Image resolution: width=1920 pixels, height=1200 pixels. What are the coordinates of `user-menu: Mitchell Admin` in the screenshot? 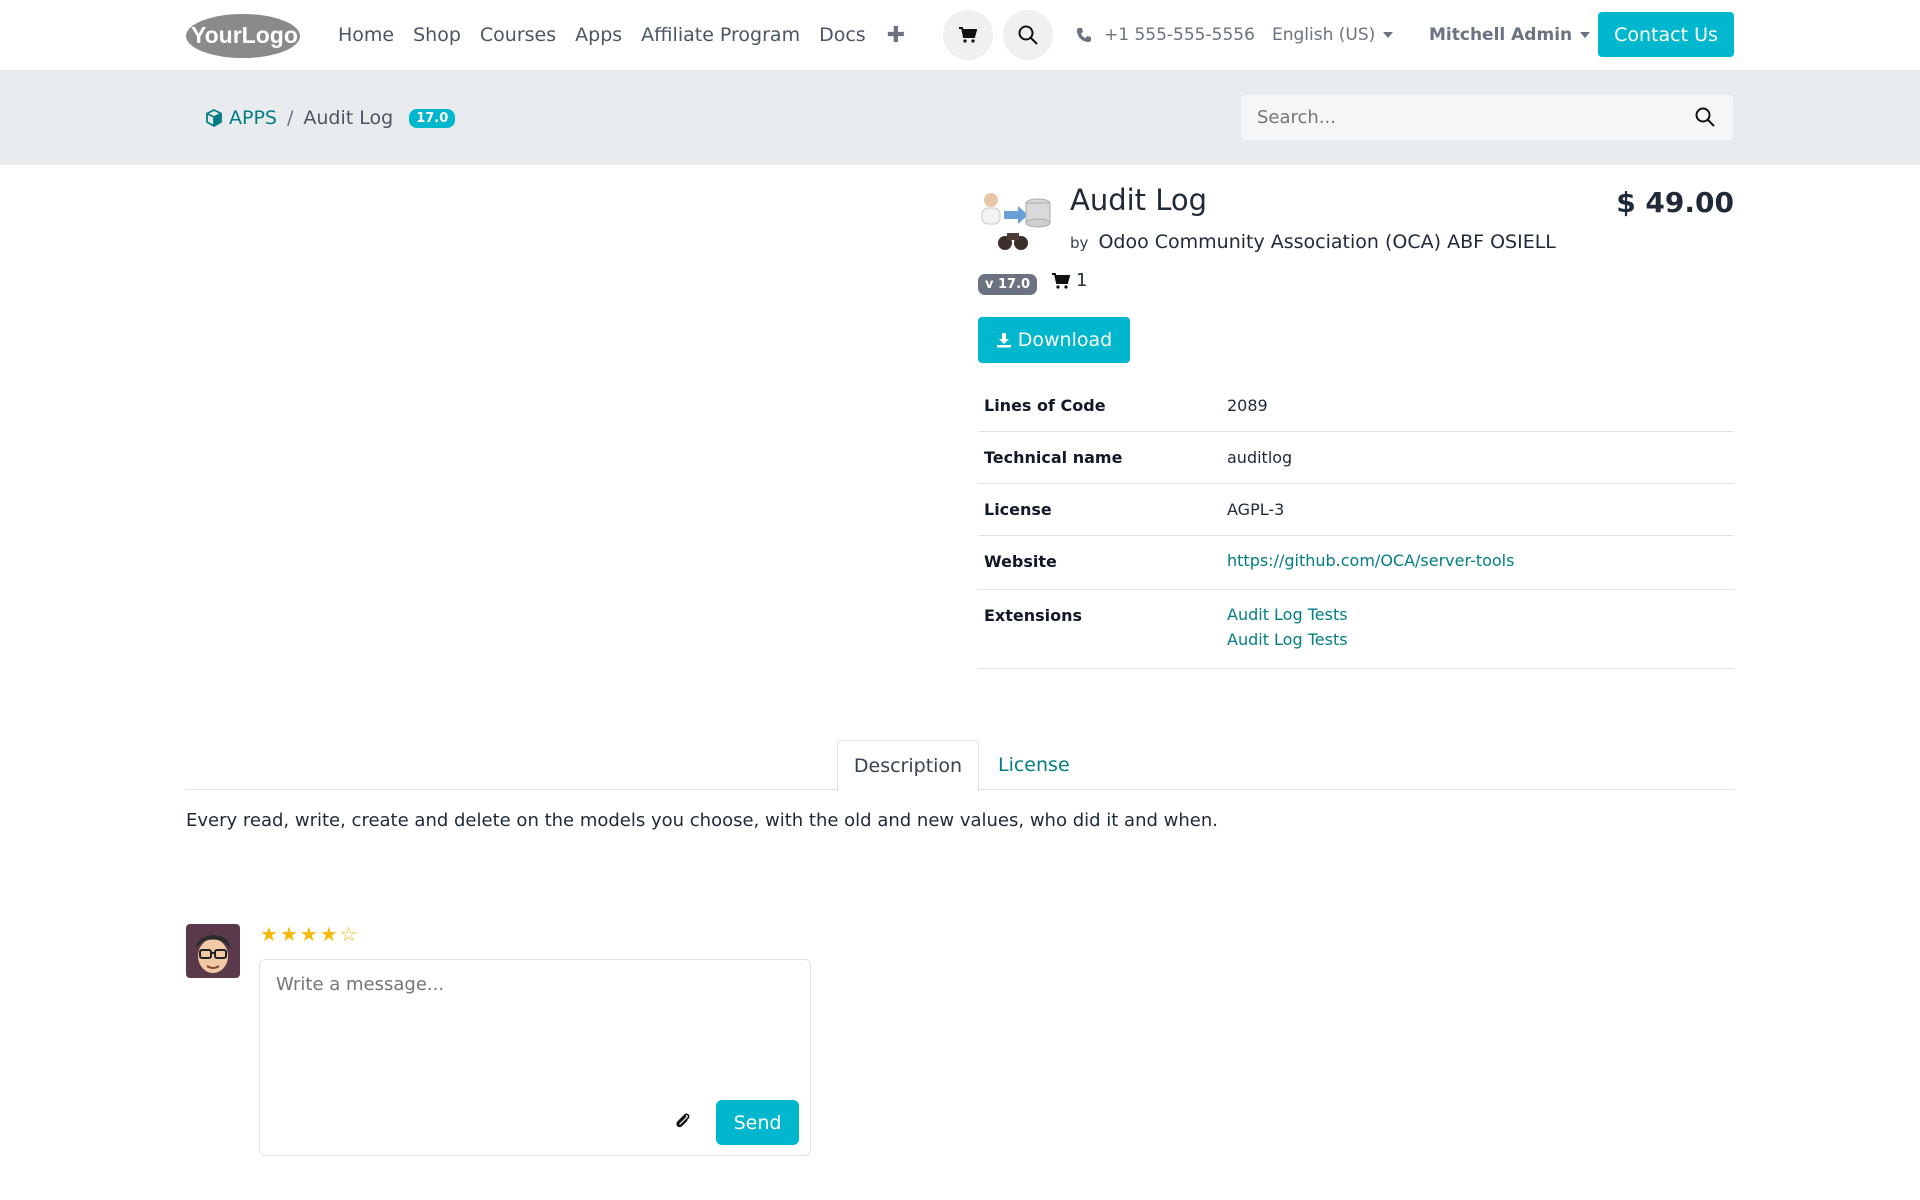 It's located at (1510, 35).